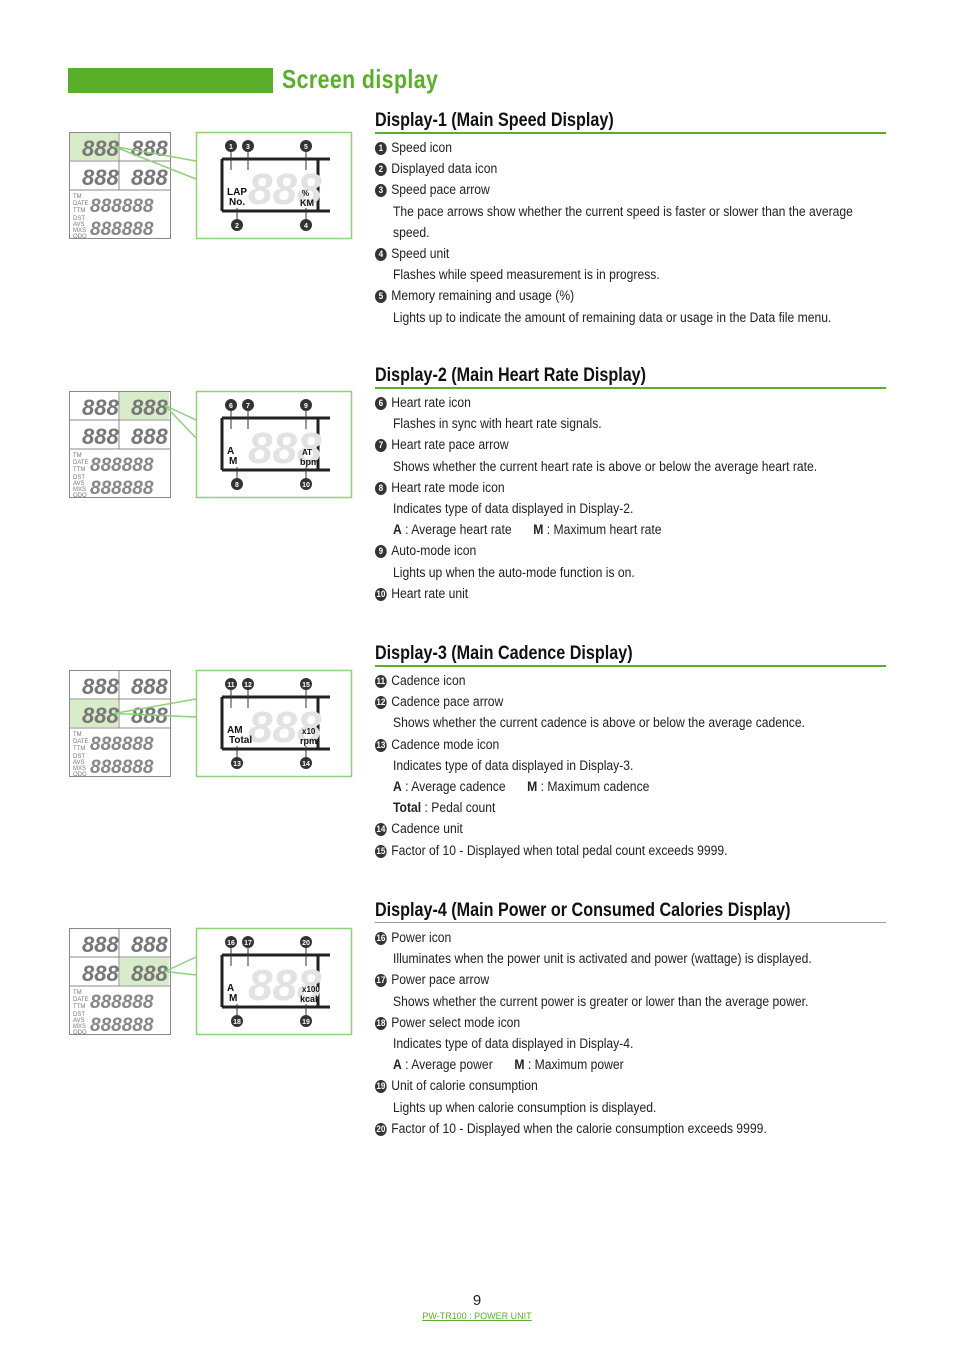  I want to click on callout-number: 18, so click(237, 1022).